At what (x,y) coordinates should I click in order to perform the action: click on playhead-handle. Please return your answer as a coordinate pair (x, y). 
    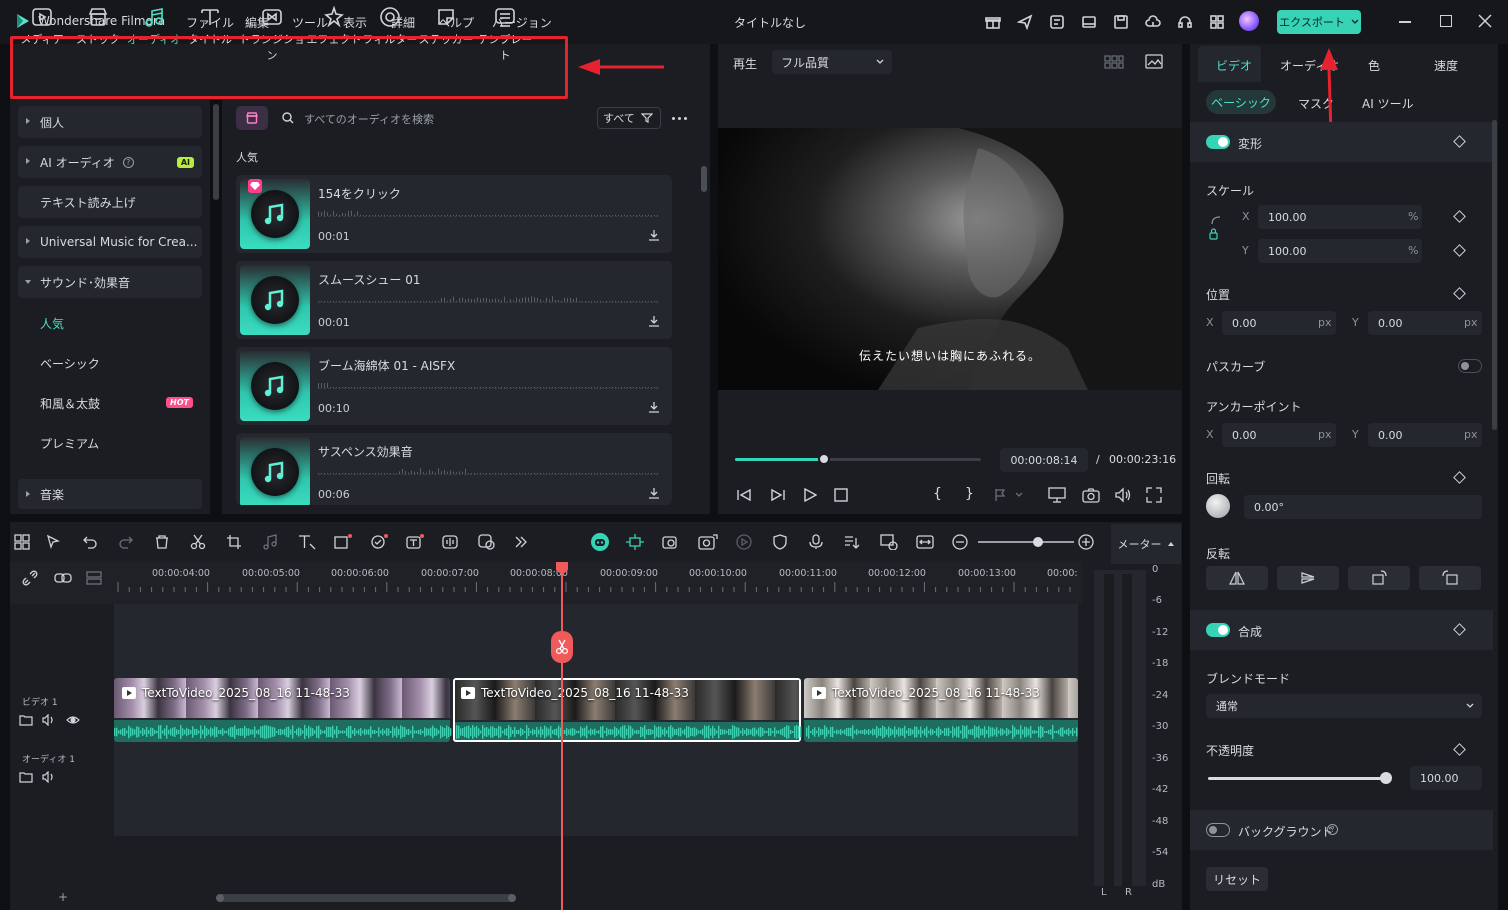
    Looking at the image, I should click on (562, 569).